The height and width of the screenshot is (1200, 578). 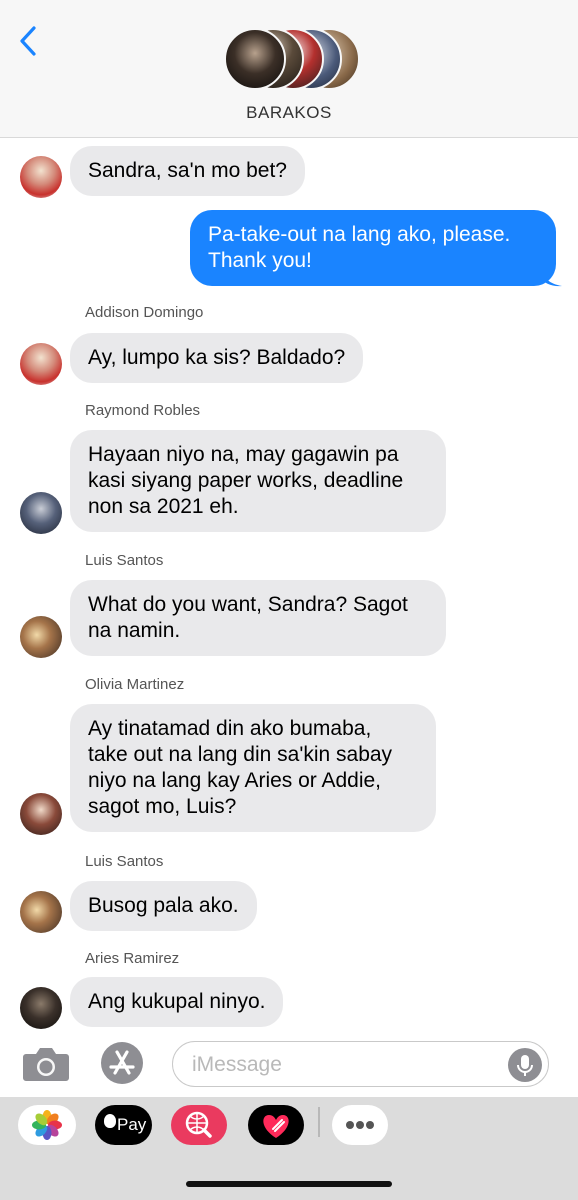 I want to click on globe-search-icon, so click(x=198, y=1124).